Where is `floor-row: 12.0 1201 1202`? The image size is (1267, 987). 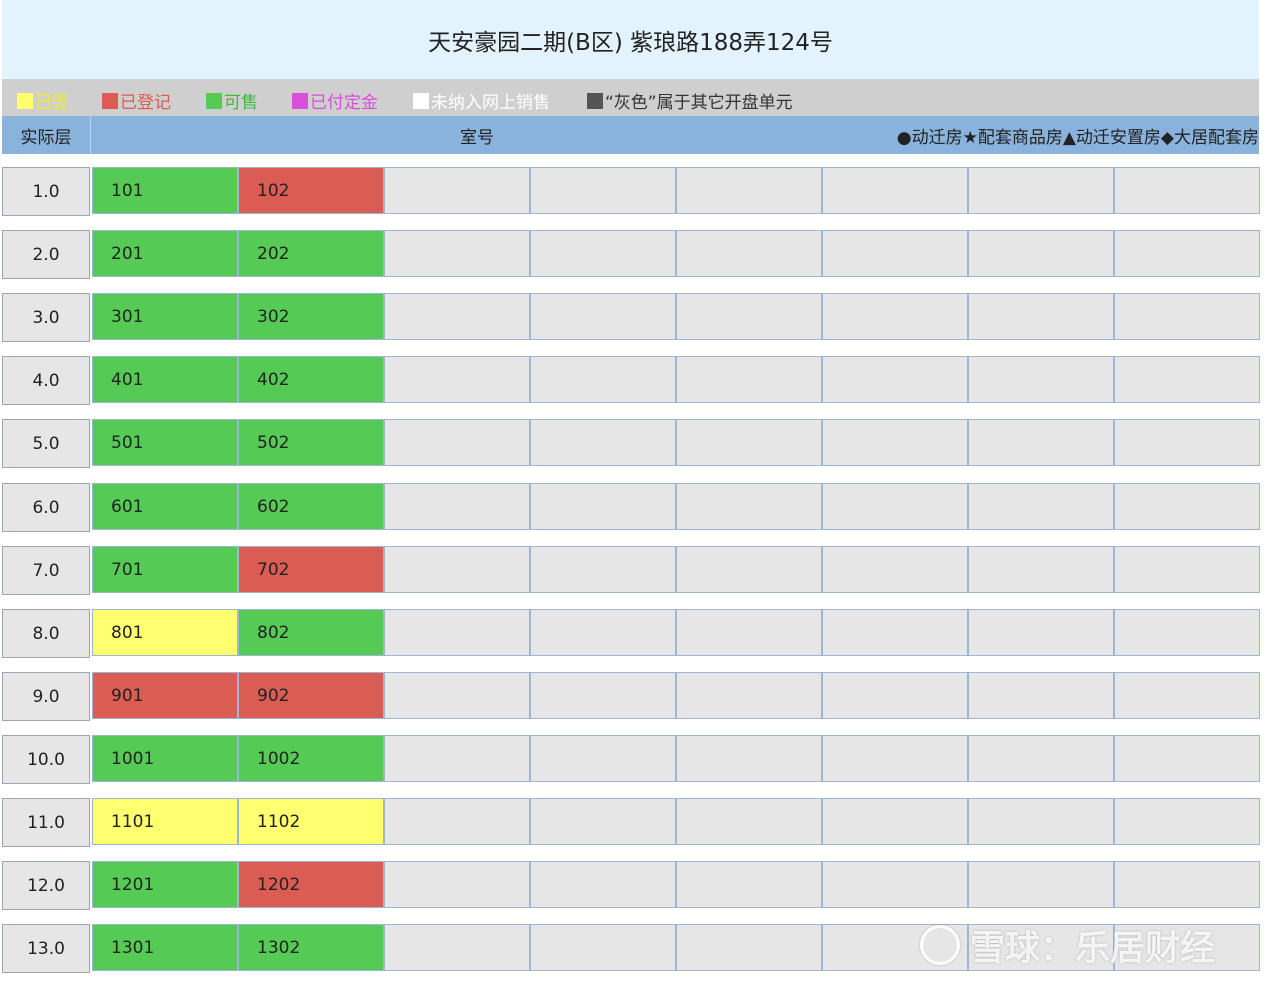
floor-row: 12.0 1201 1202 is located at coordinates (631, 885).